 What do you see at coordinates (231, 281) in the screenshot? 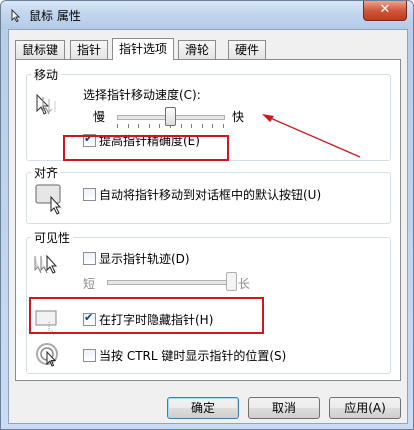
I see `trails-slider-thumb` at bounding box center [231, 281].